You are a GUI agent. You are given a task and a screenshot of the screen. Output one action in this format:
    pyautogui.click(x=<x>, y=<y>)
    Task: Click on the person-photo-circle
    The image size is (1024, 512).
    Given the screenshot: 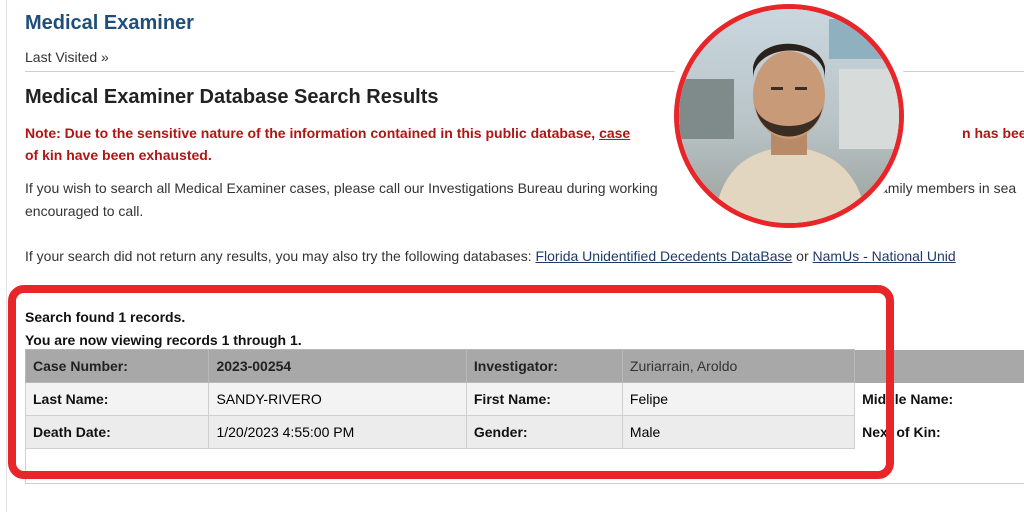 What is the action you would take?
    pyautogui.click(x=789, y=118)
    